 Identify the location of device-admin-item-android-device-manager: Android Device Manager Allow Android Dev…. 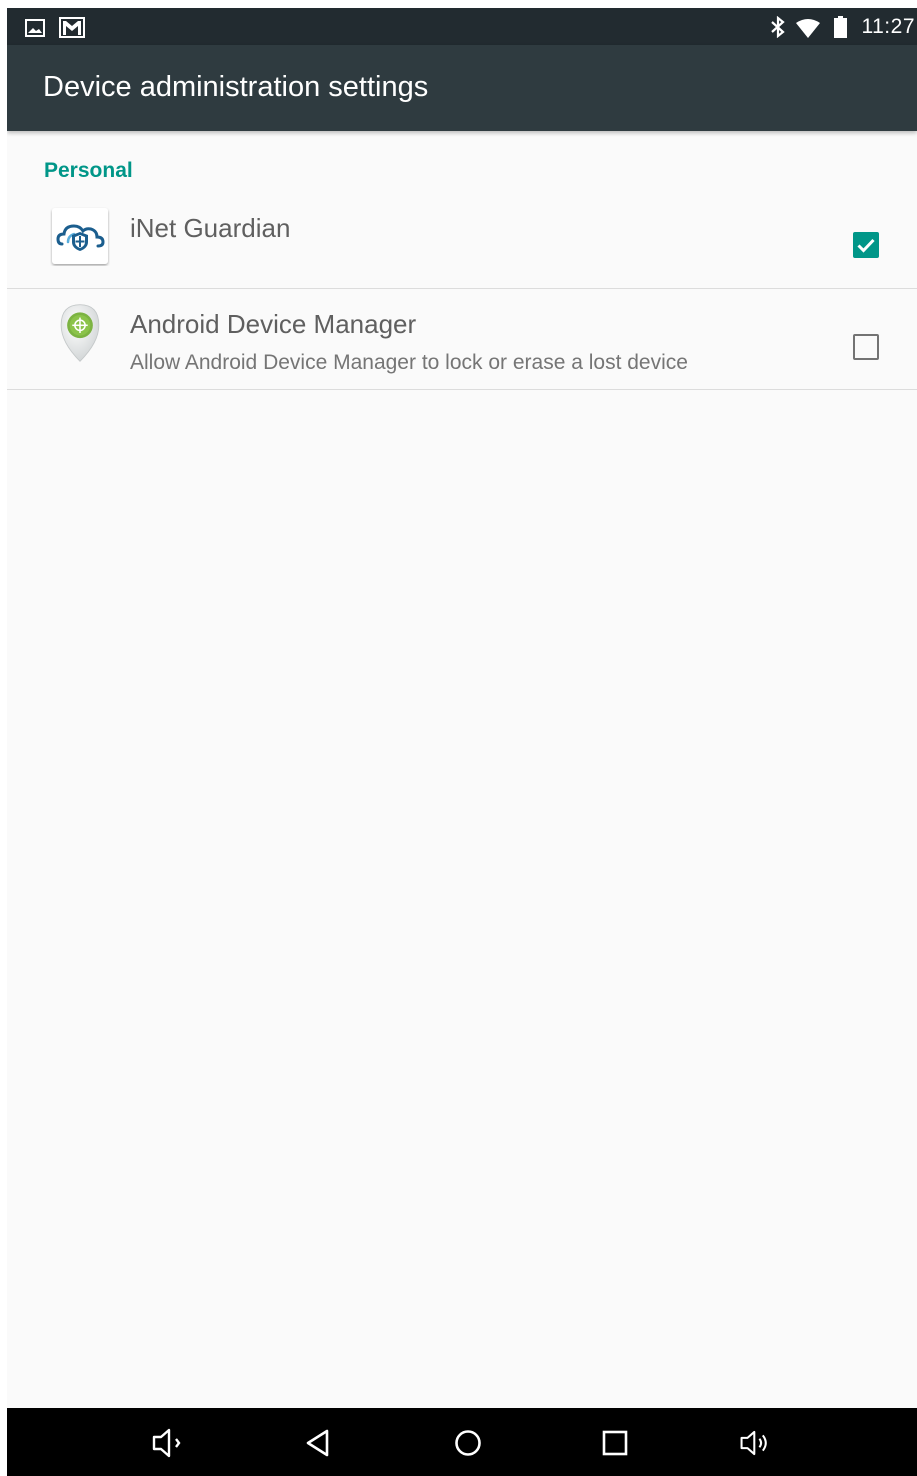
(462, 339).